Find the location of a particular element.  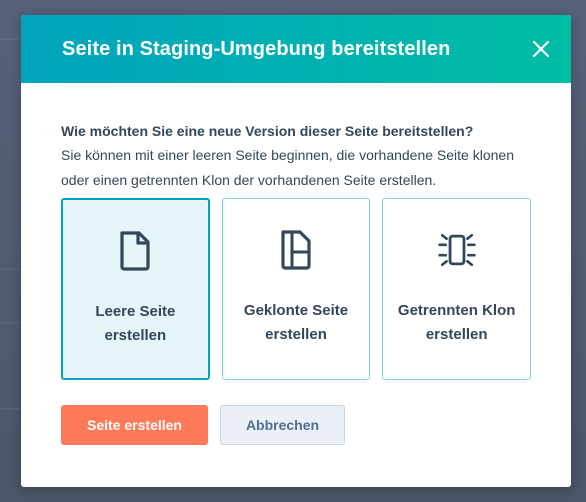

close-icon is located at coordinates (541, 49).